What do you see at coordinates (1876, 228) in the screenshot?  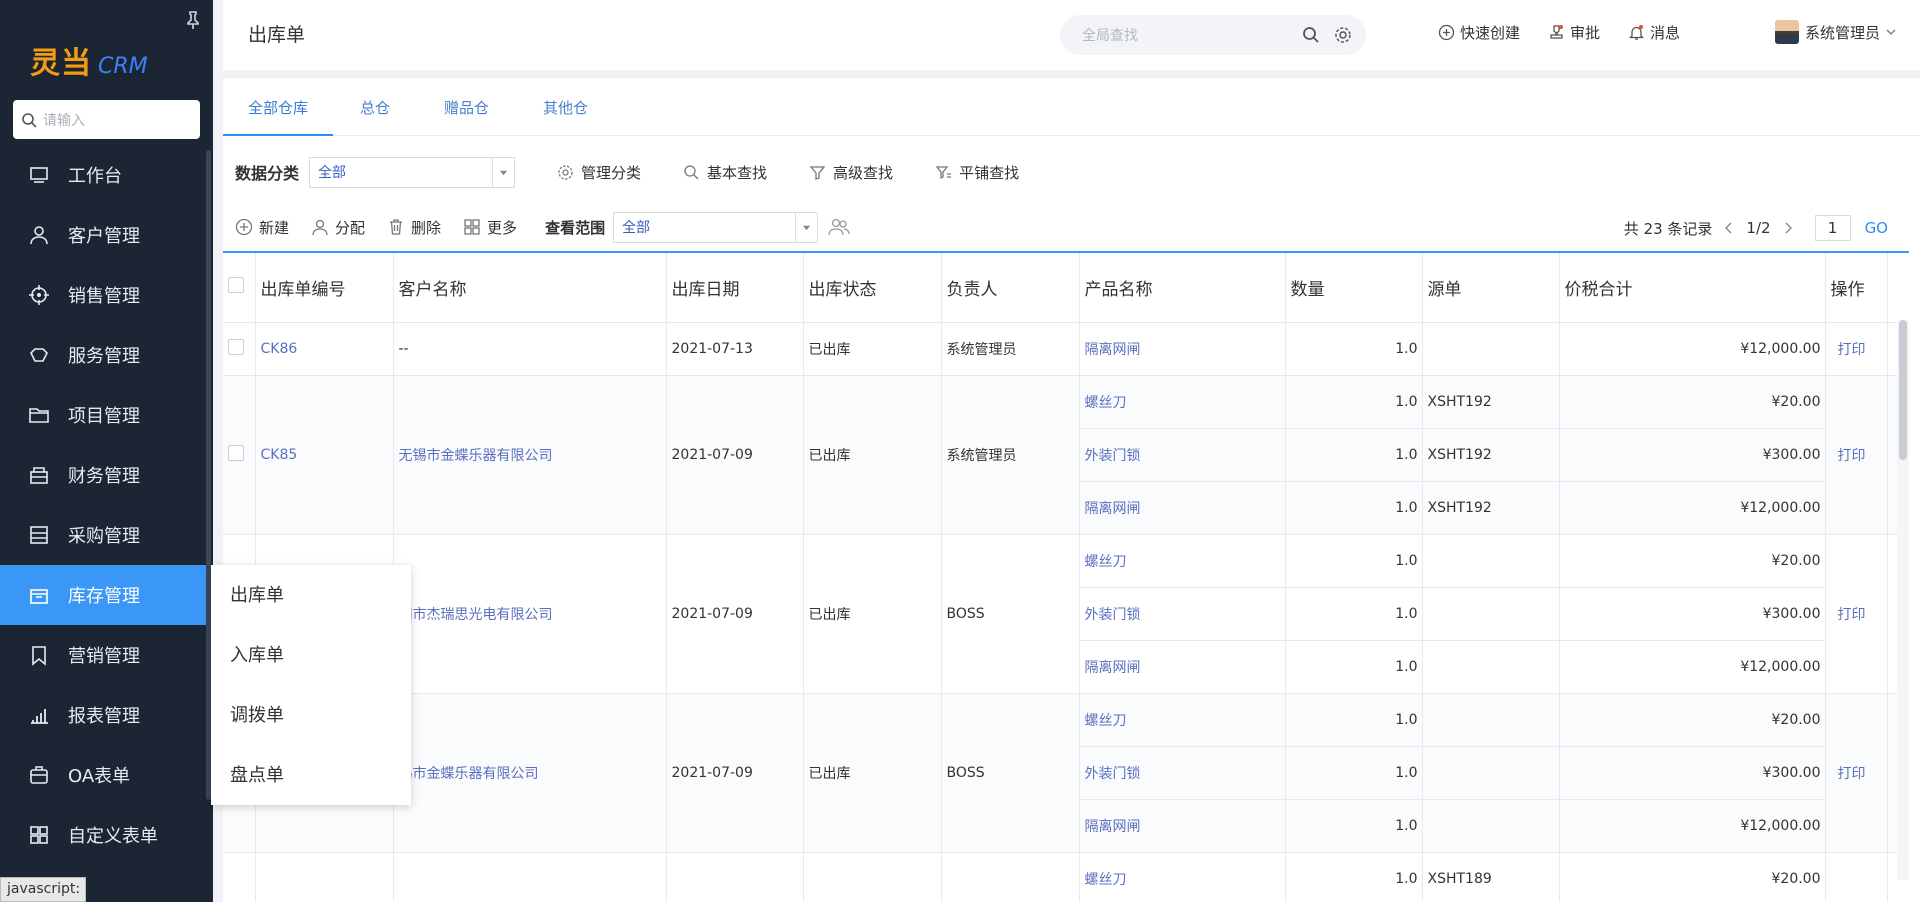 I see `go-button: GO` at bounding box center [1876, 228].